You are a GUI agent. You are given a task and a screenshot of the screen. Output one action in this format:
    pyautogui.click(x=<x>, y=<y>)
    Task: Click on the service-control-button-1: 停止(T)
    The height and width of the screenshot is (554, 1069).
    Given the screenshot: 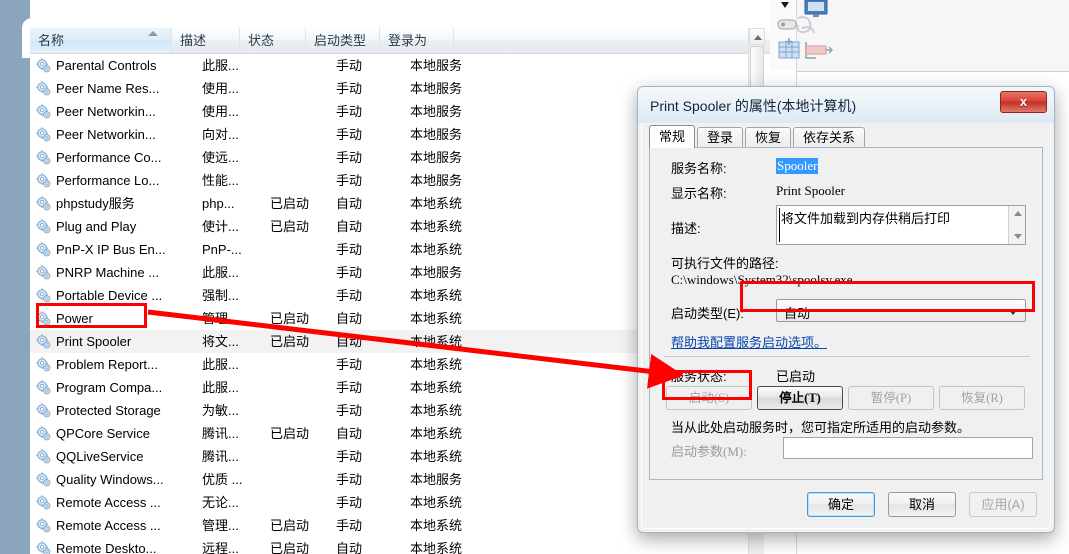 What is the action you would take?
    pyautogui.click(x=800, y=398)
    